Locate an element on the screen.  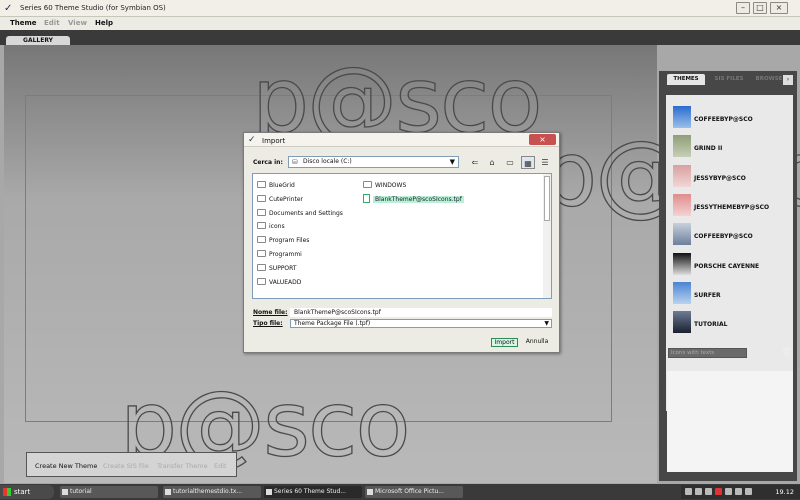
folder-item: Programmi is located at coordinates (279, 254).